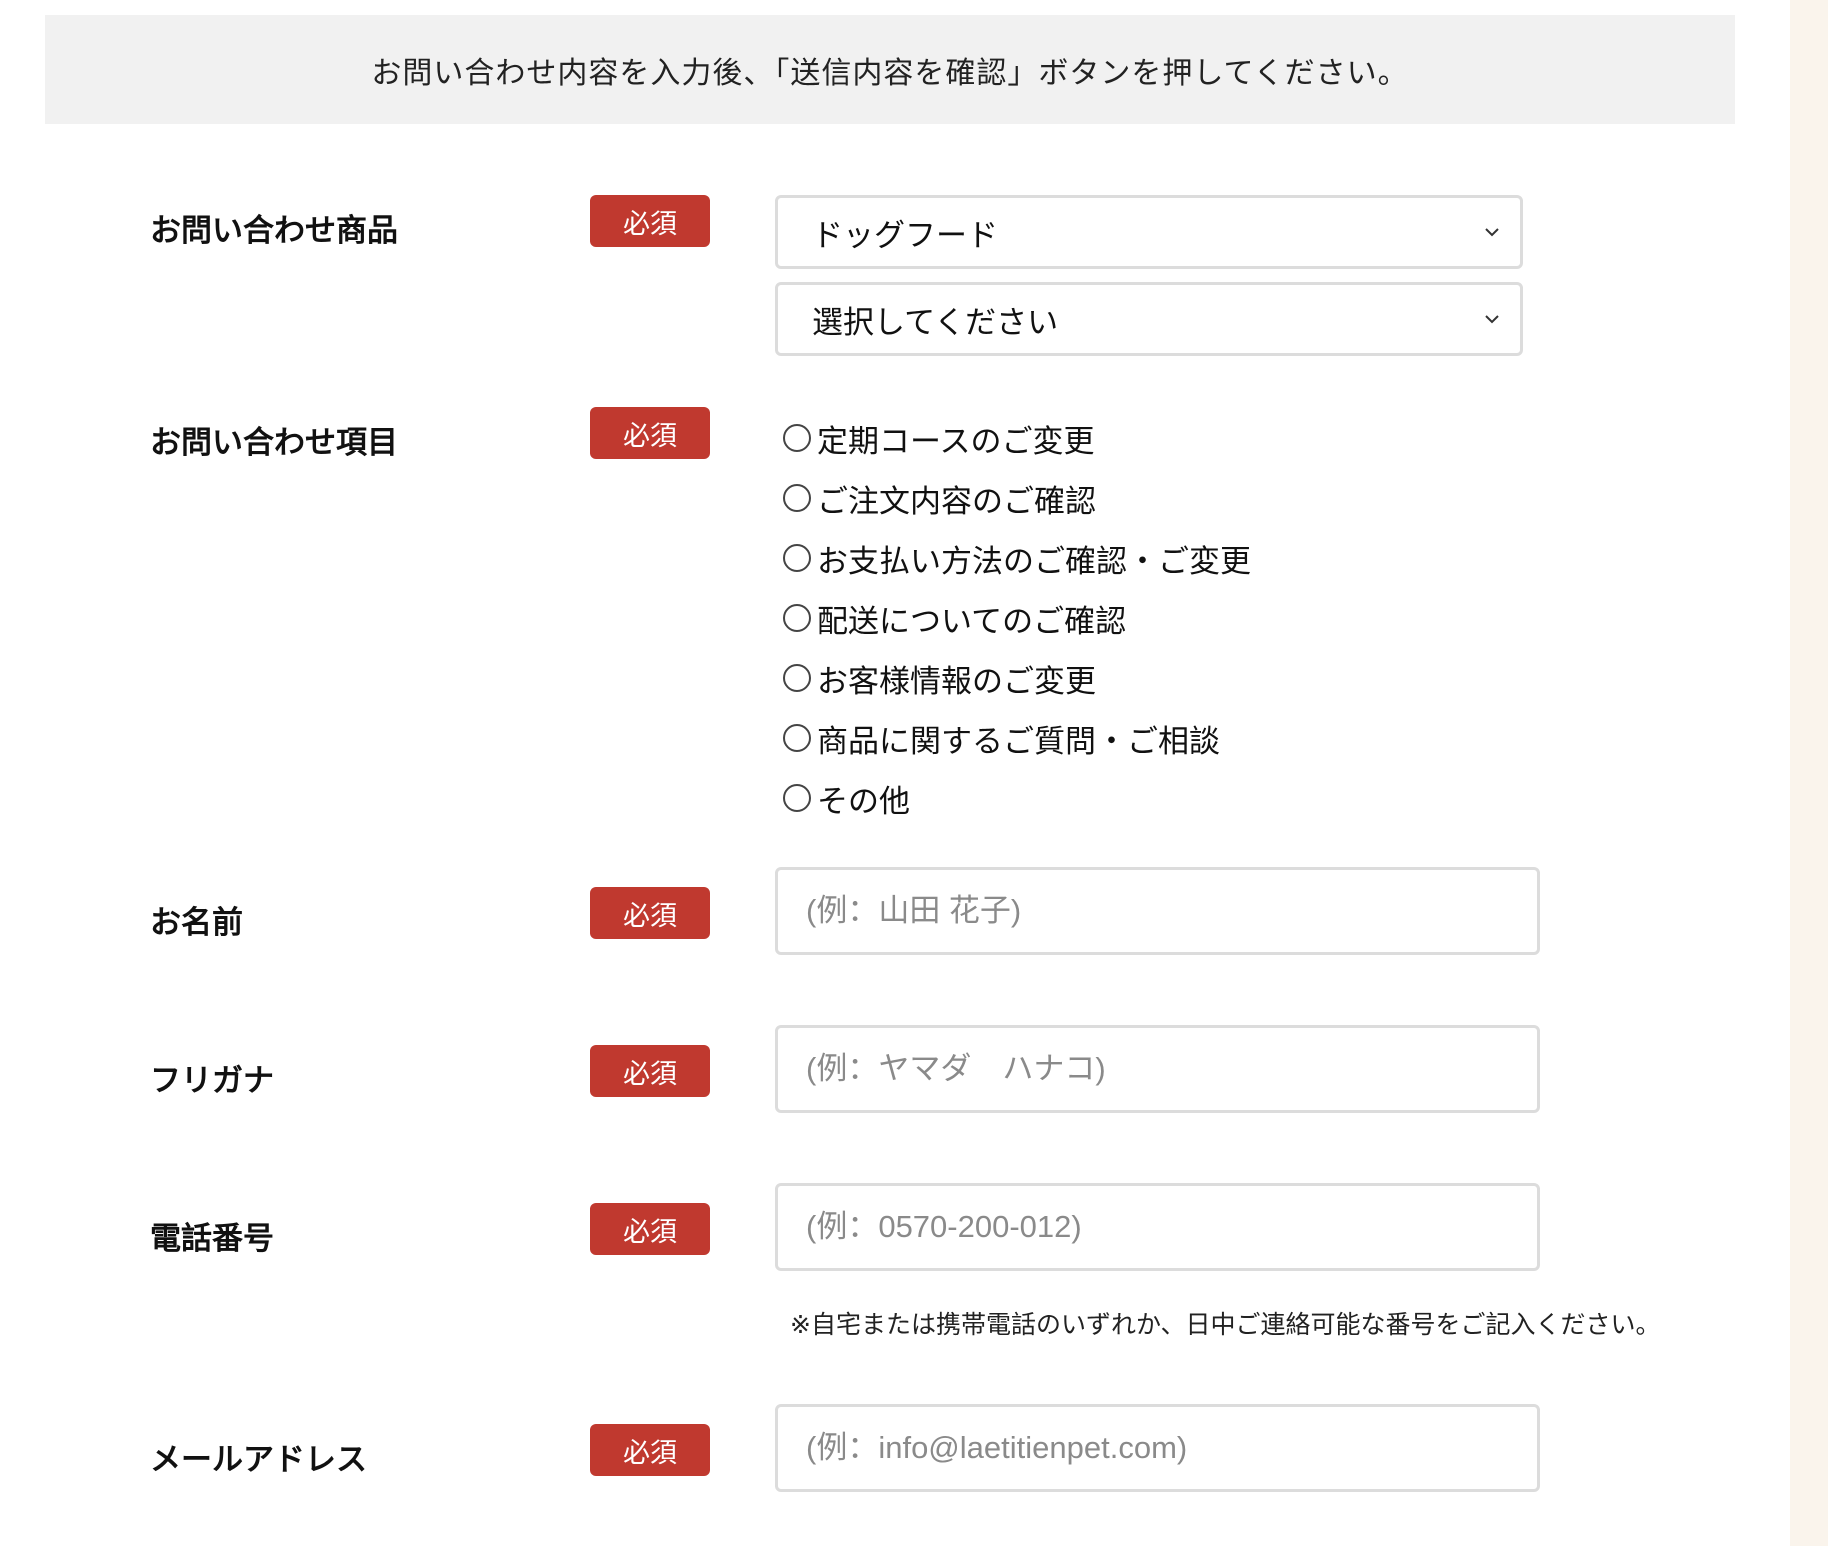 The width and height of the screenshot is (1828, 1546). Describe the element at coordinates (1157, 1227) in the screenshot. I see `phone-input` at that location.